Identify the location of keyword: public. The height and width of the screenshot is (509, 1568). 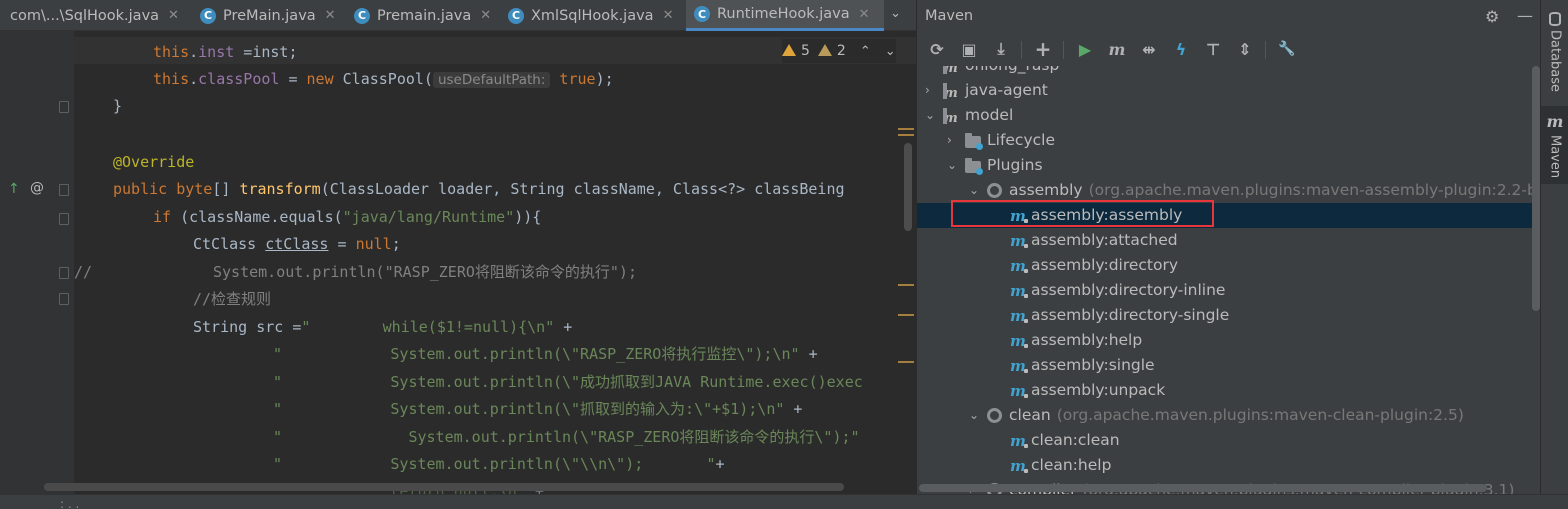
(140, 189).